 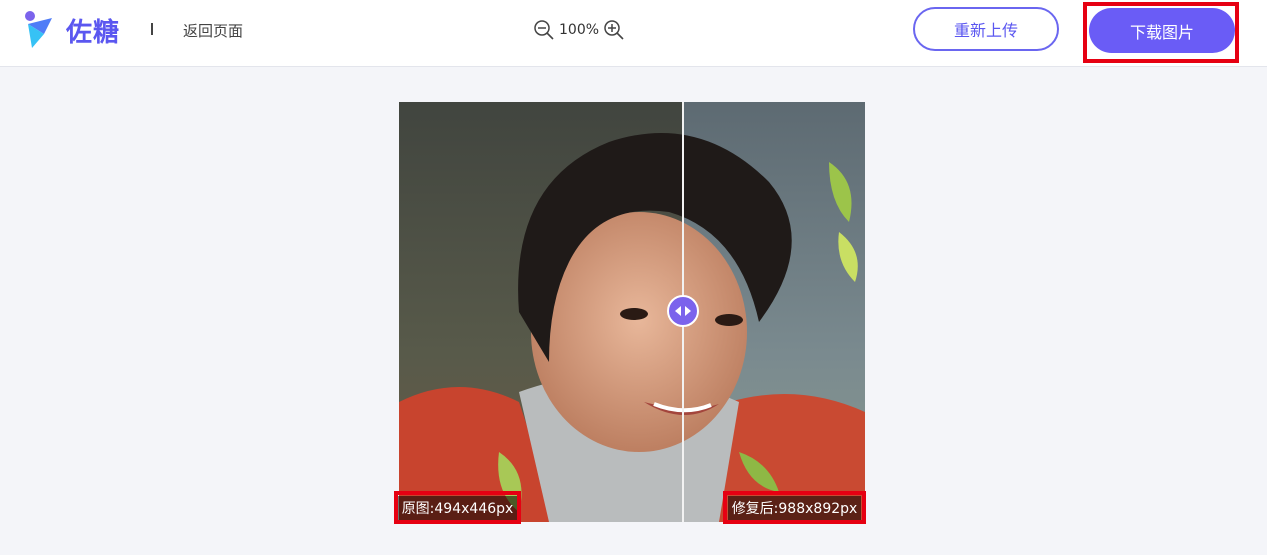 I want to click on reupload-button: 重新上传, so click(x=986, y=29).